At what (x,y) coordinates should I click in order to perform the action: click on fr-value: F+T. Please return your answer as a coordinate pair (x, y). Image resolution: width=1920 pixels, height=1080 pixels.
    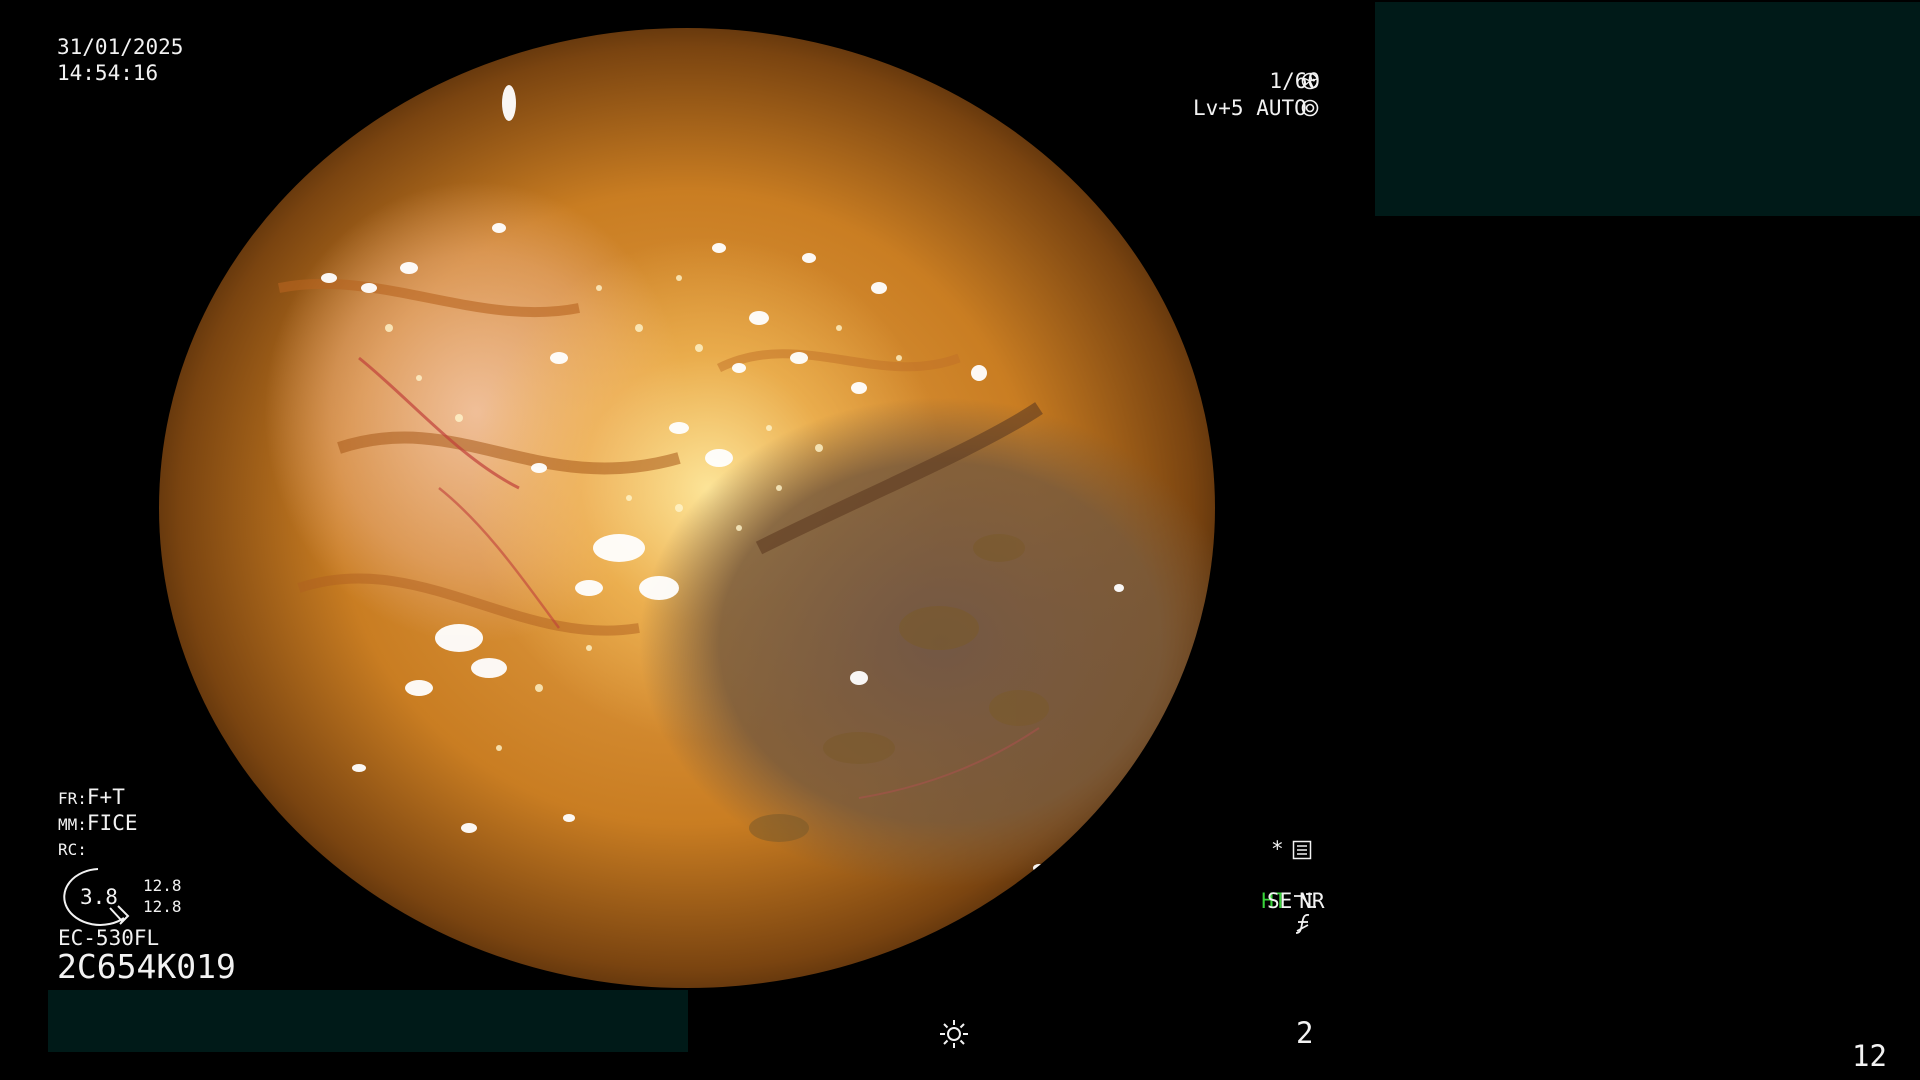
    Looking at the image, I should click on (105, 797).